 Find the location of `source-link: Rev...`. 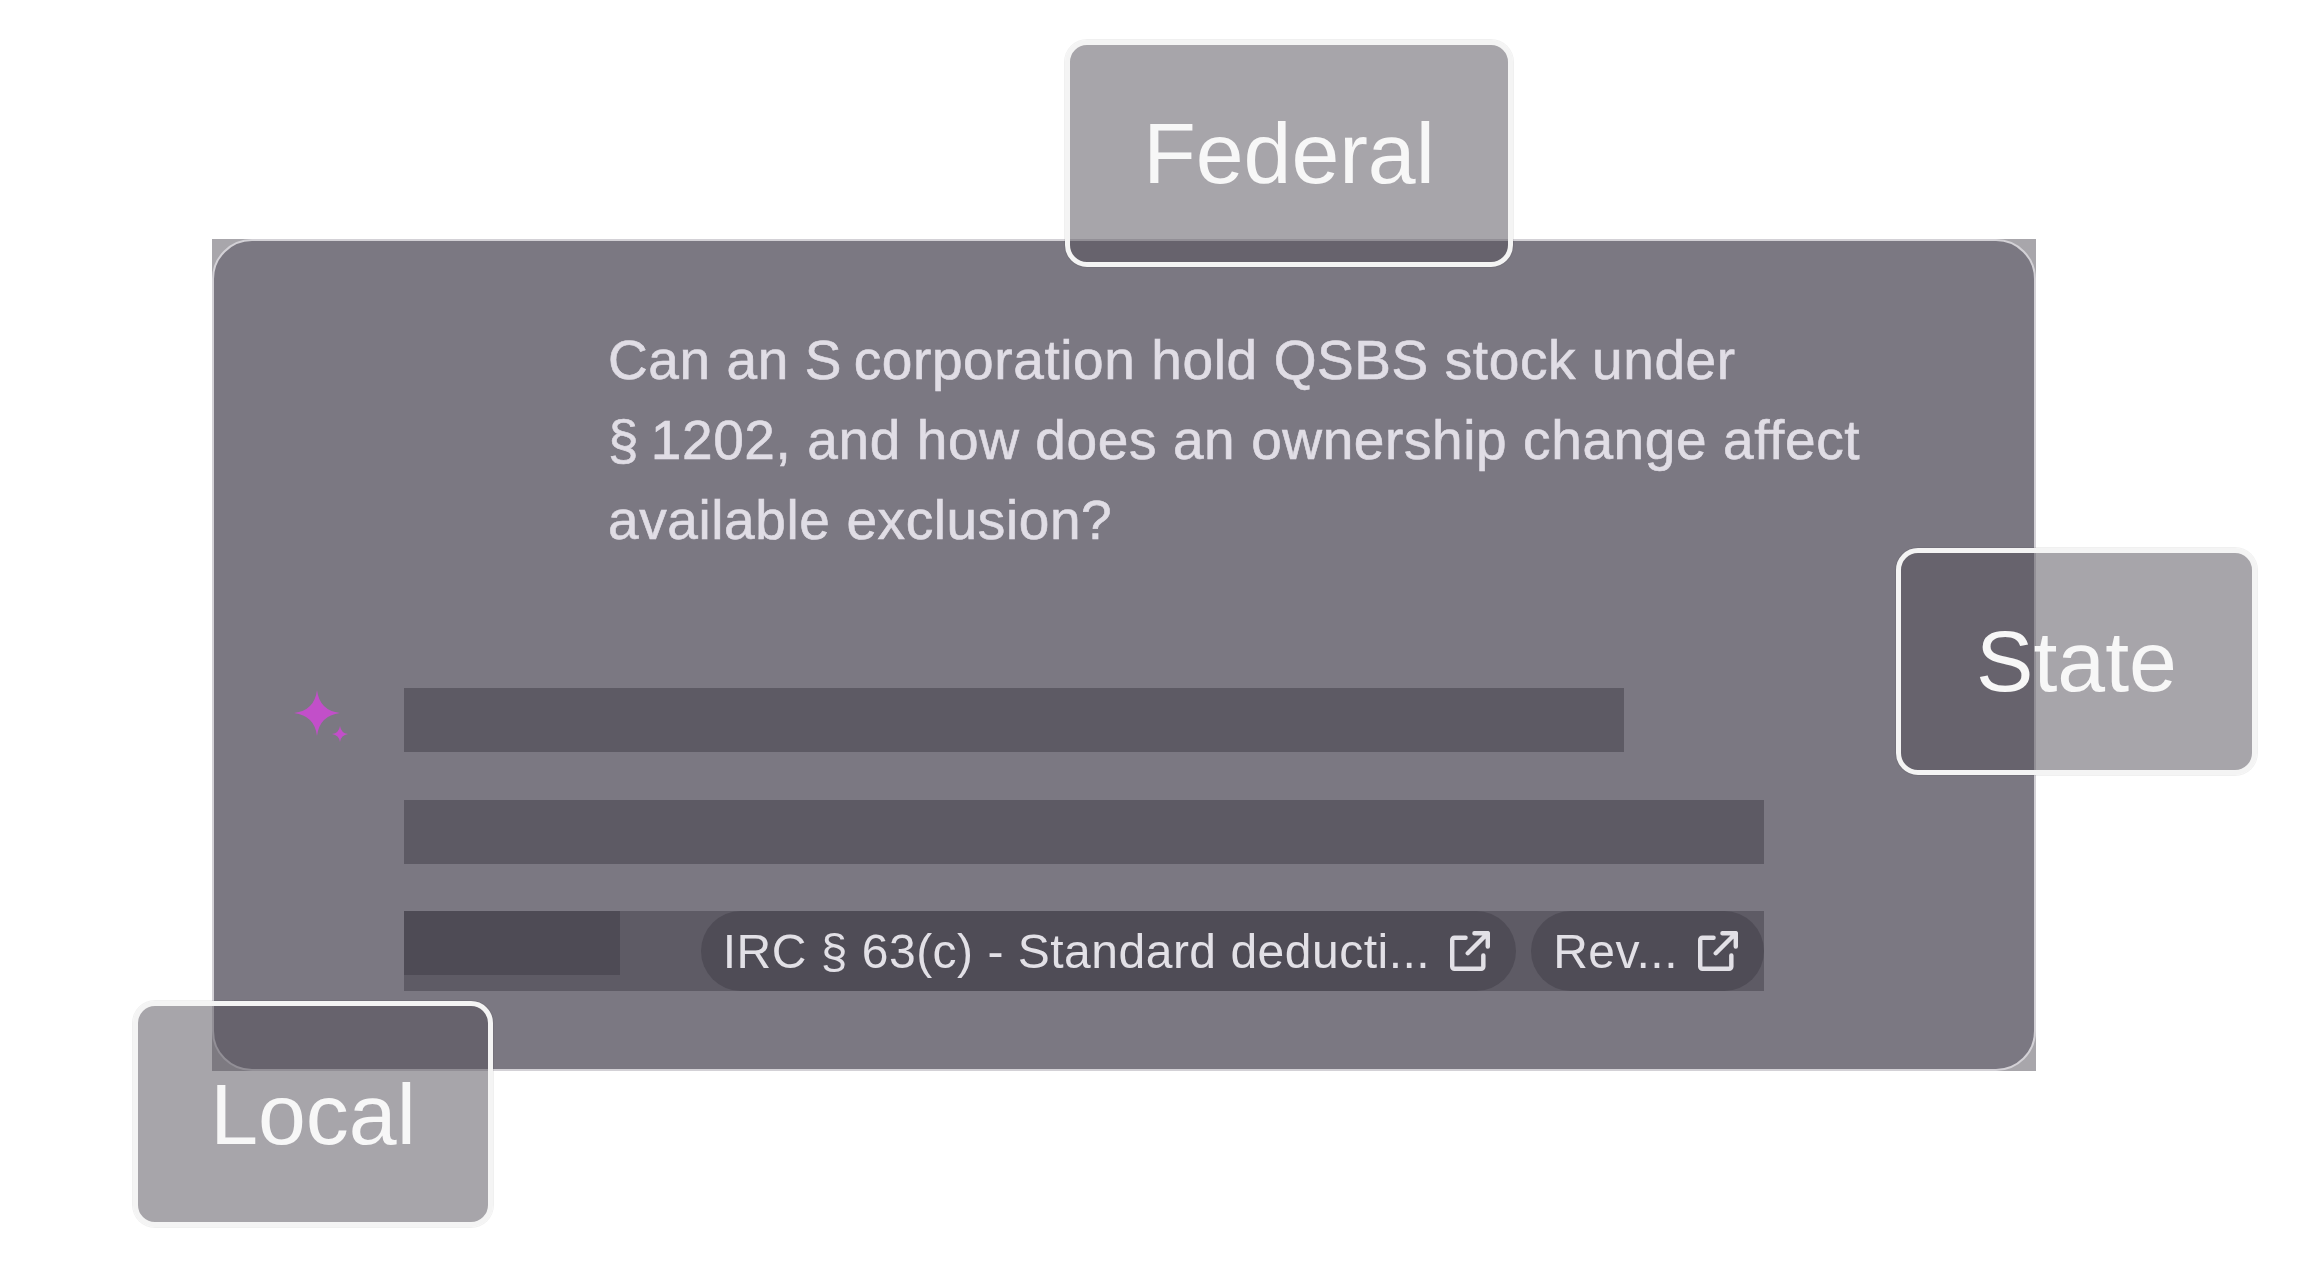

source-link: Rev... is located at coordinates (1647, 951).